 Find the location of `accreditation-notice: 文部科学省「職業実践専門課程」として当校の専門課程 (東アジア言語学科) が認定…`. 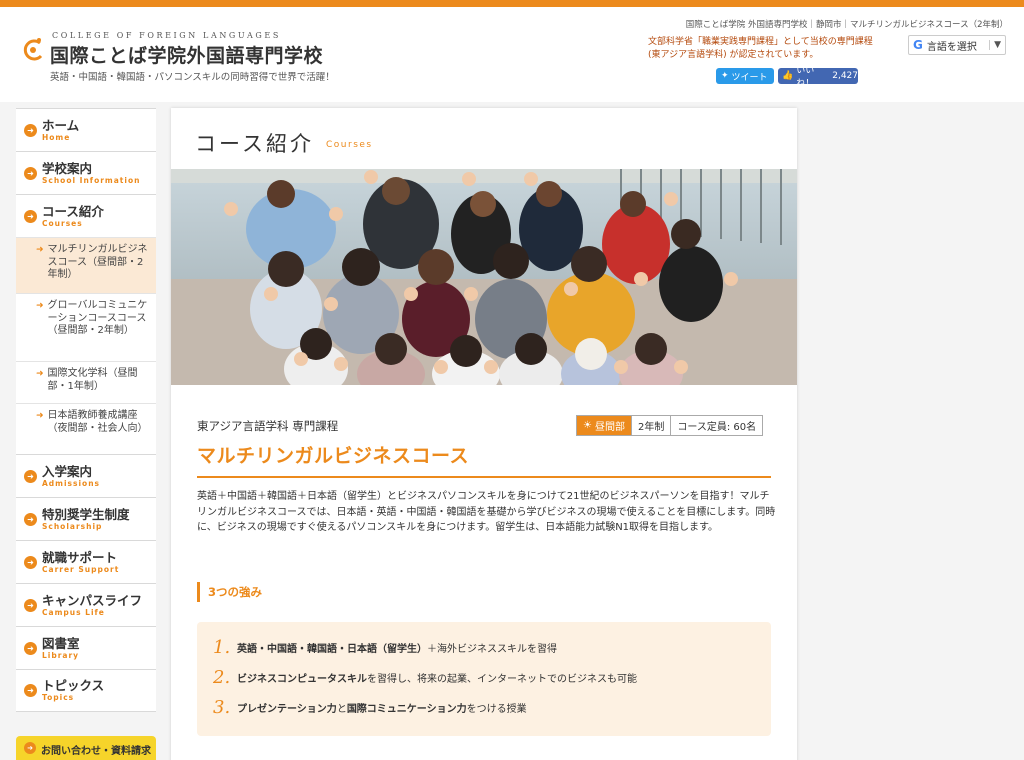

accreditation-notice: 文部科学省「職業実践専門課程」として当校の専門課程 (東アジア言語学科) が認定… is located at coordinates (760, 48).